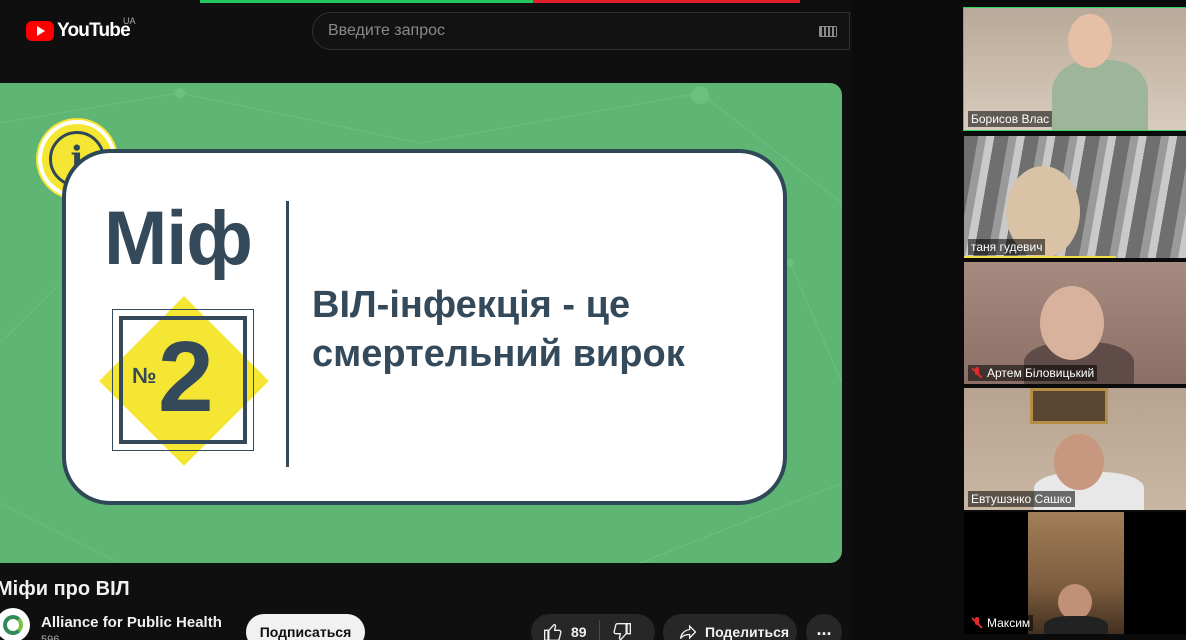  What do you see at coordinates (305, 627) in the screenshot?
I see `subscribe-button: Подписаться` at bounding box center [305, 627].